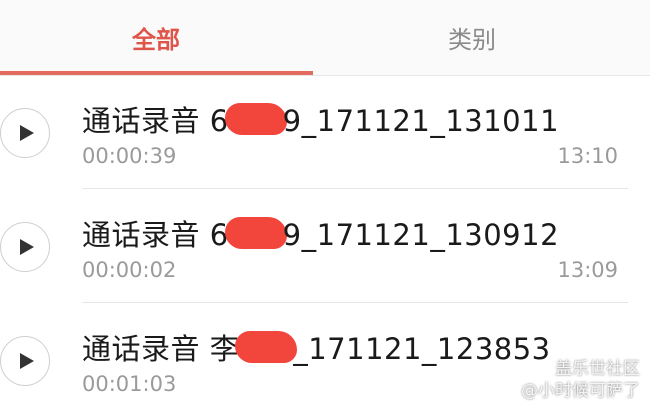  Describe the element at coordinates (129, 384) in the screenshot. I see `recording-duration: 00:01:03` at that location.